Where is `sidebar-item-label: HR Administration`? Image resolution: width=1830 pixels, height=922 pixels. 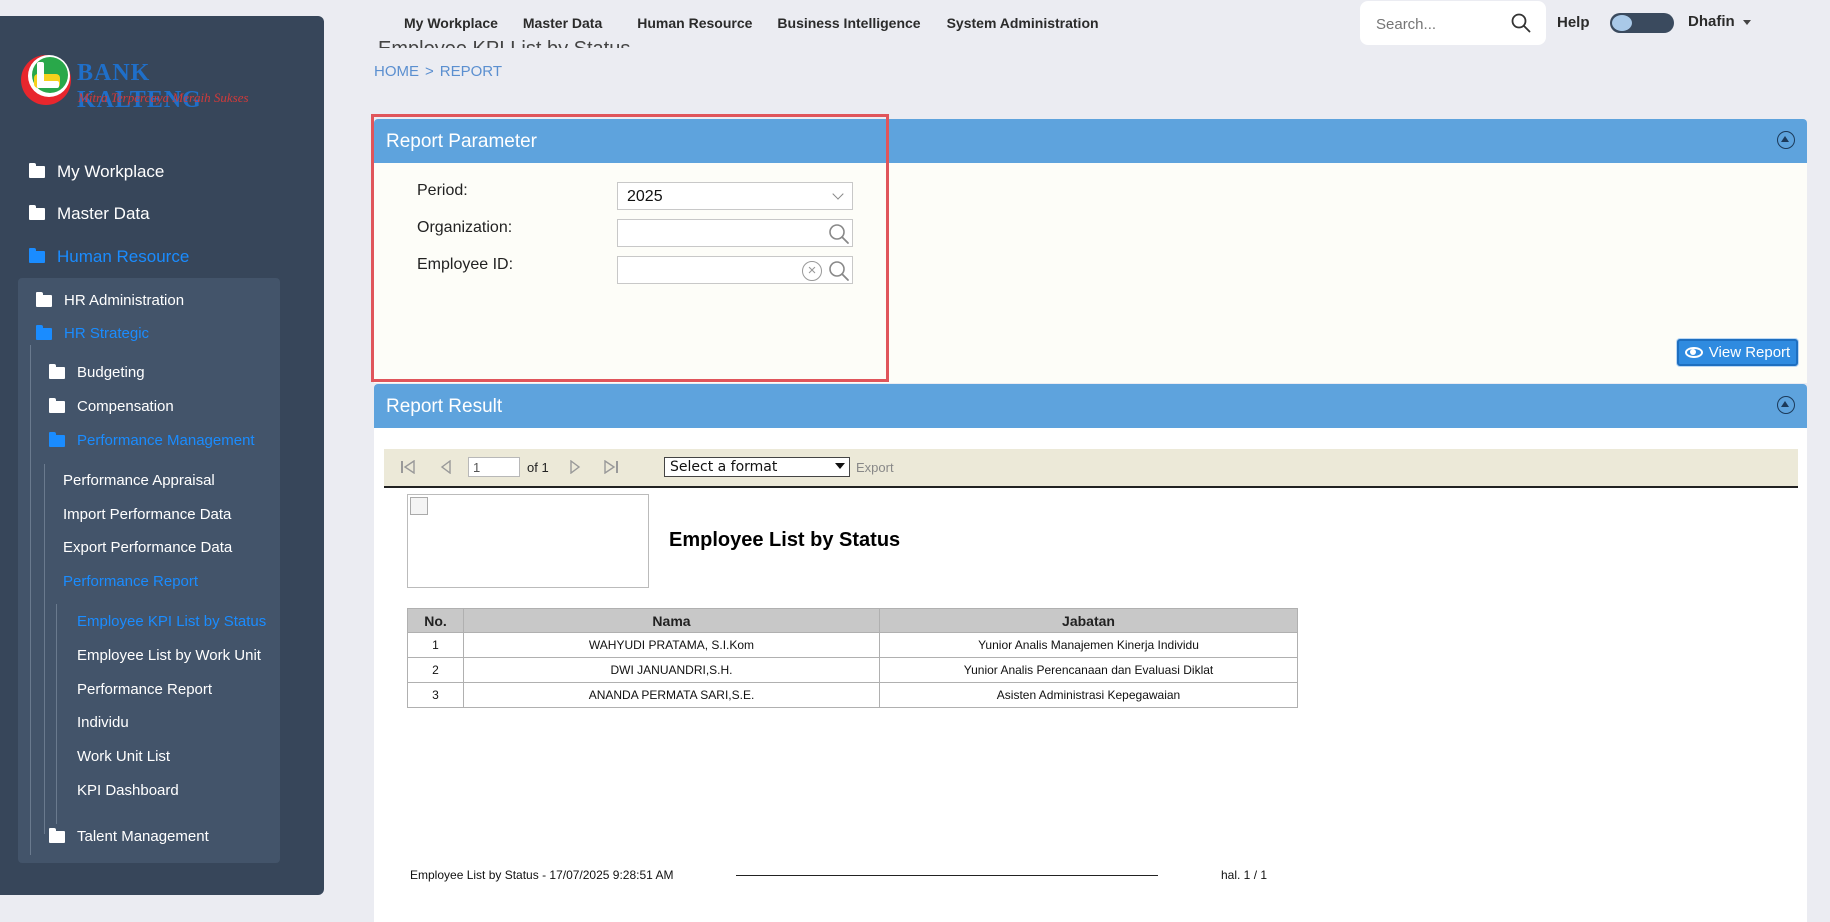
sidebar-item-label: HR Administration is located at coordinates (124, 300).